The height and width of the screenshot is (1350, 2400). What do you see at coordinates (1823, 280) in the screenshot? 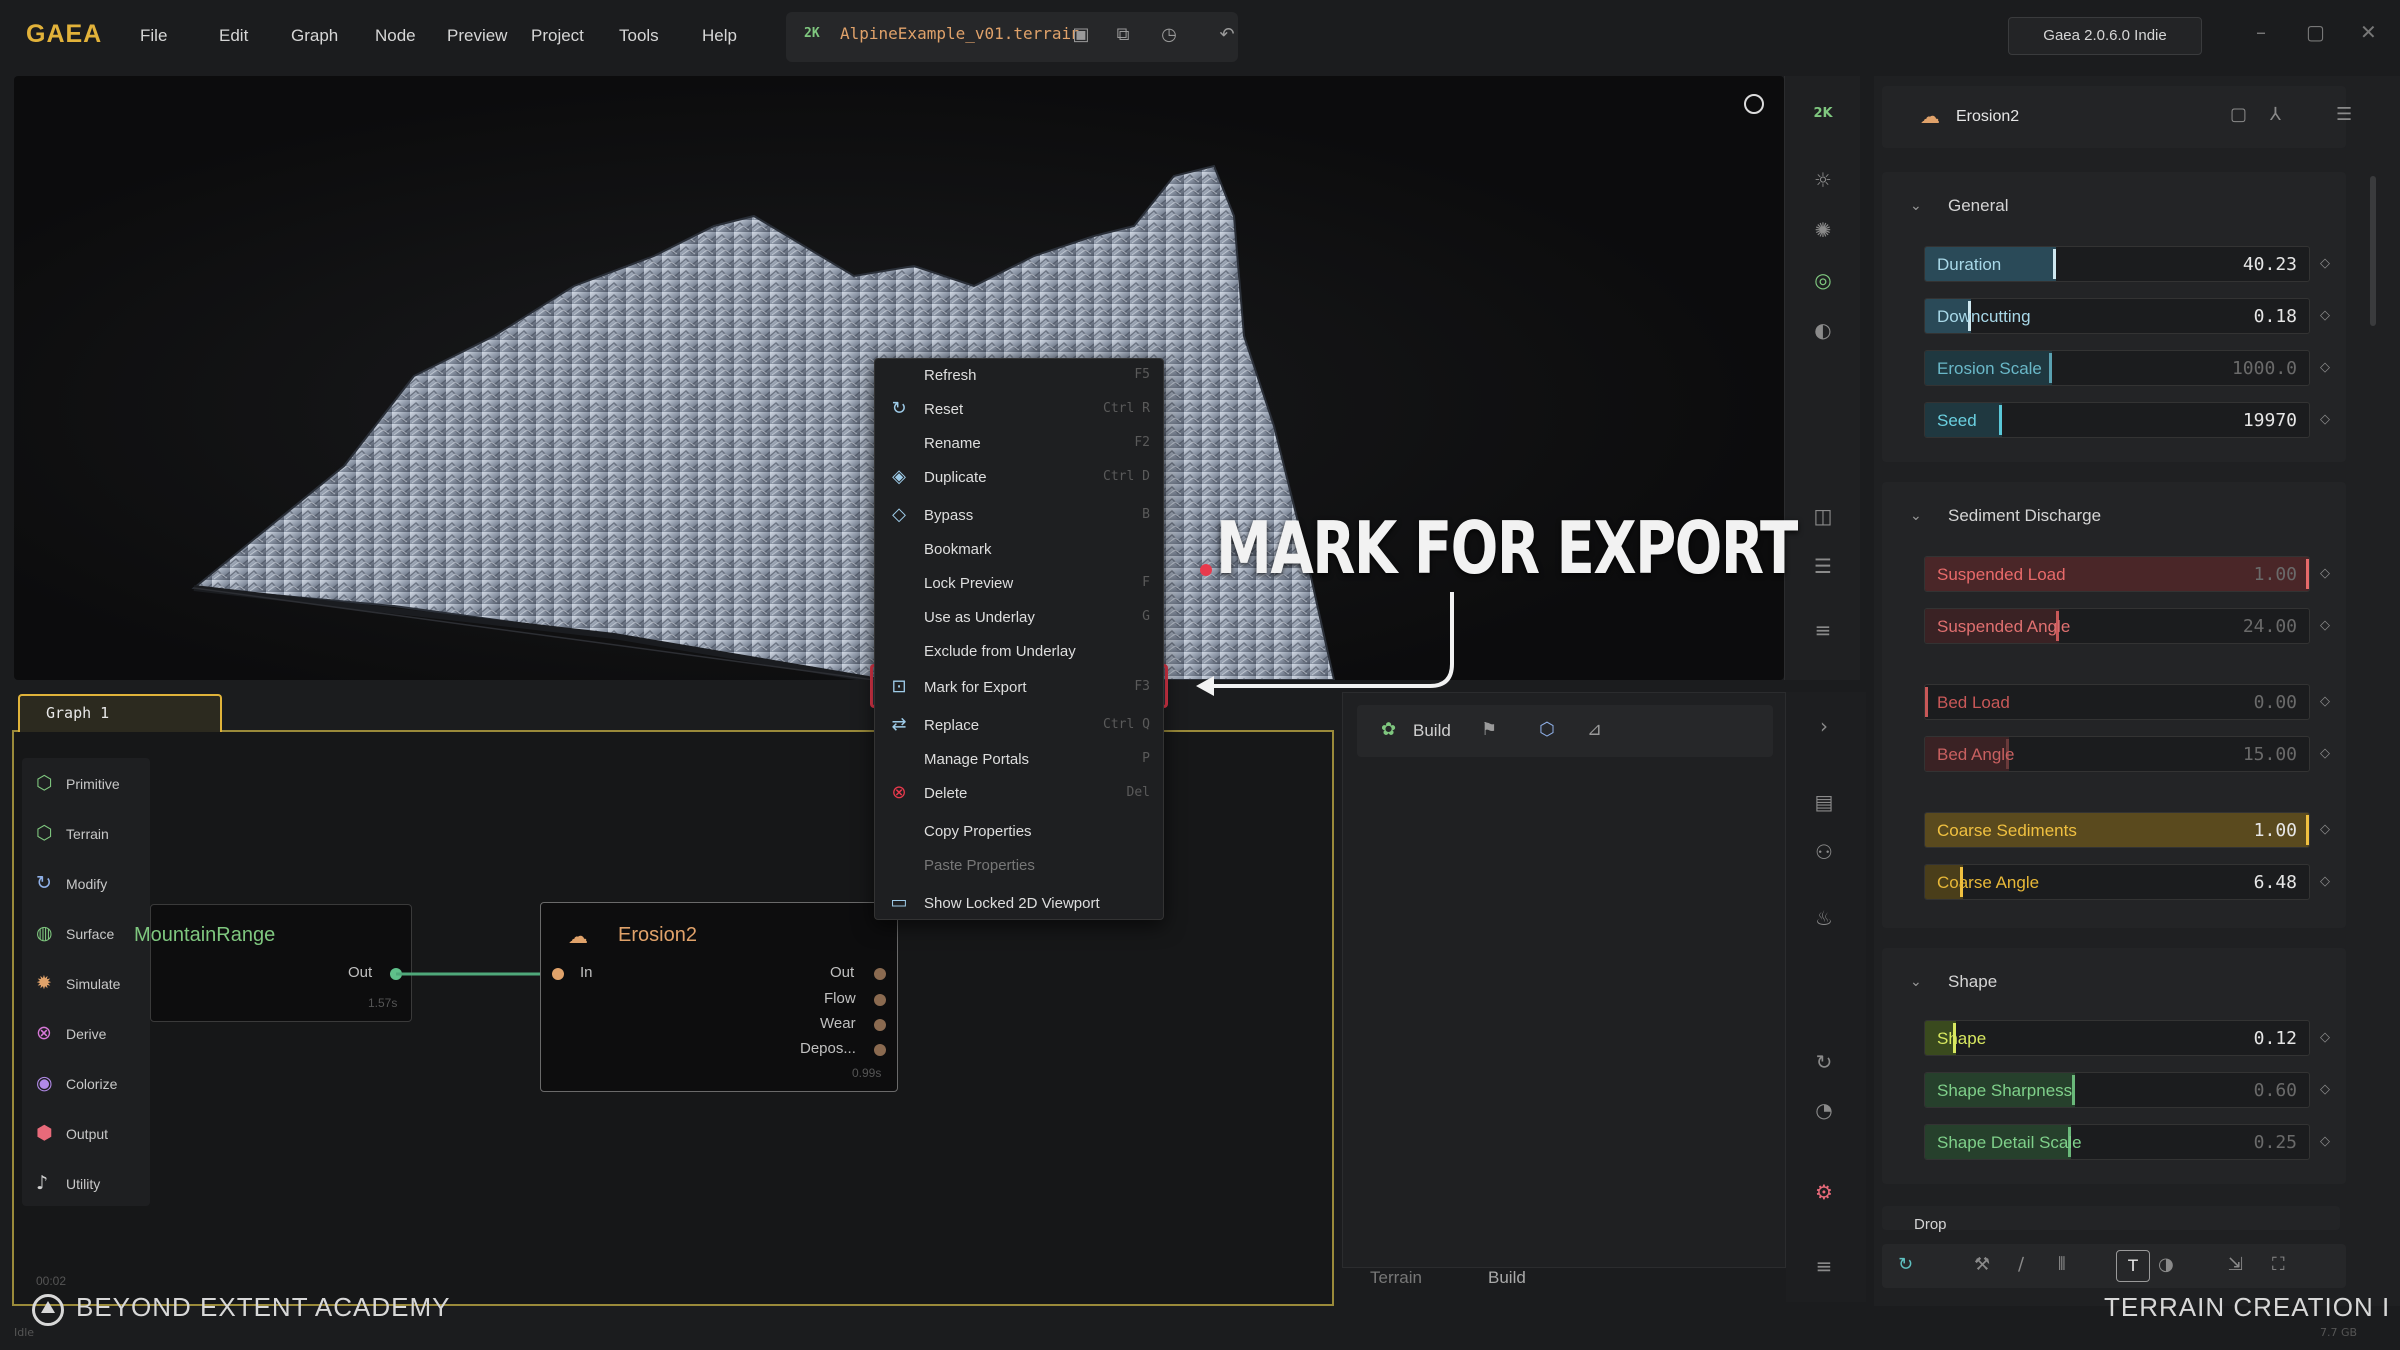
I see `render-mode-icon: ◎` at bounding box center [1823, 280].